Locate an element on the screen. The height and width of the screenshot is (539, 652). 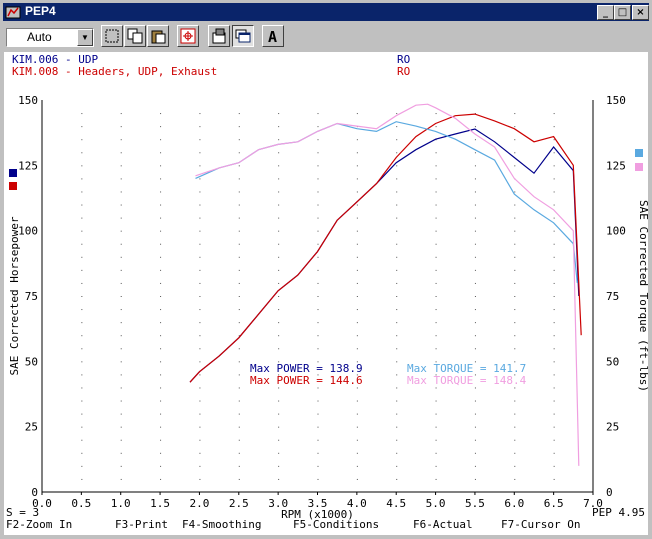
minimize-button: _ is located at coordinates (605, 12).